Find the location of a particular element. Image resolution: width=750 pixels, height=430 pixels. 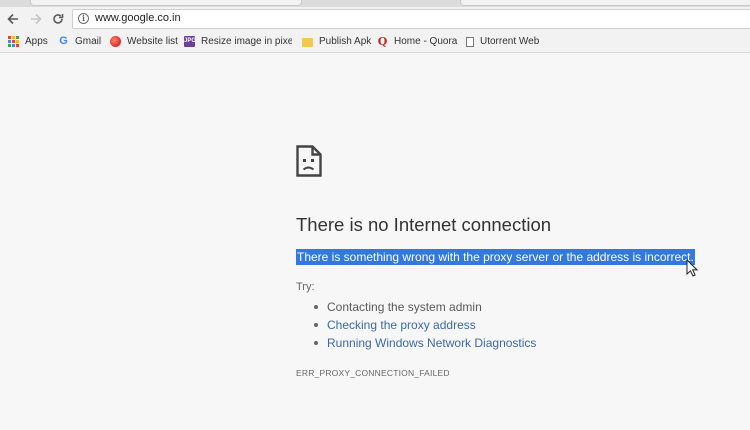

browser-toolbar: i www.google.co.in is located at coordinates (375, 19).